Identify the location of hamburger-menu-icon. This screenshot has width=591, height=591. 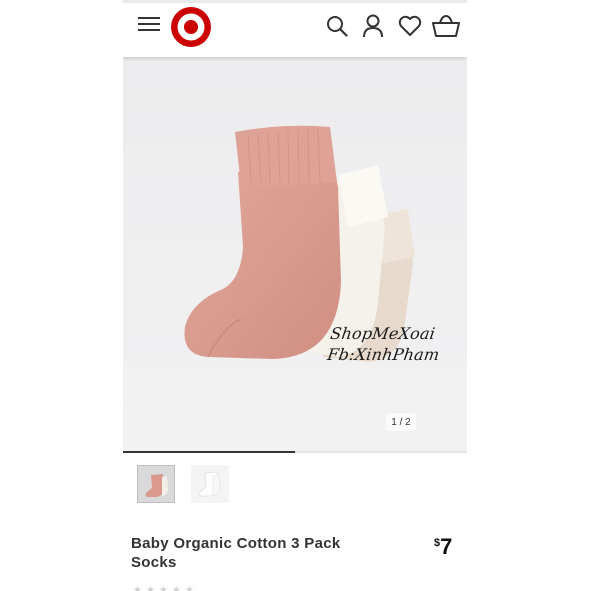
(149, 24).